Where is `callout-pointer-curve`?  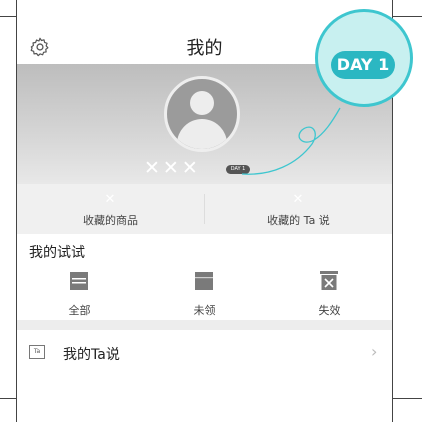 callout-pointer-curve is located at coordinates (291, 141).